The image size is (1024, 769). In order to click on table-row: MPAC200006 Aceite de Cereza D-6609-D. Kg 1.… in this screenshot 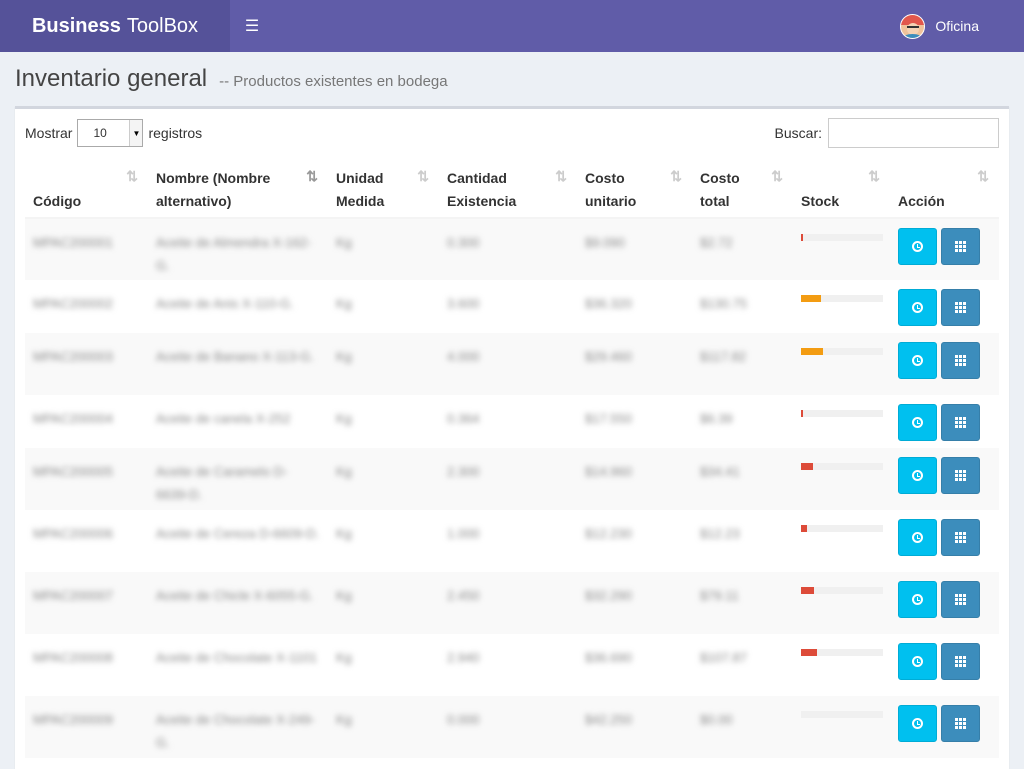, I will do `click(512, 541)`.